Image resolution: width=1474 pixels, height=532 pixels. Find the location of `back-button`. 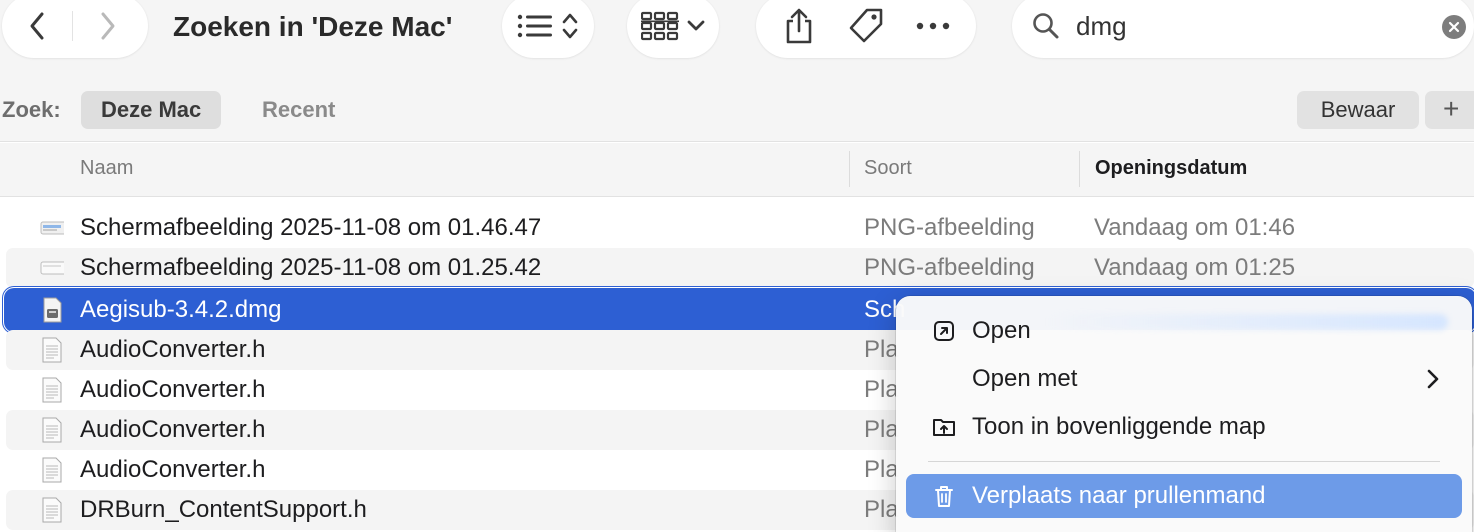

back-button is located at coordinates (37, 29).